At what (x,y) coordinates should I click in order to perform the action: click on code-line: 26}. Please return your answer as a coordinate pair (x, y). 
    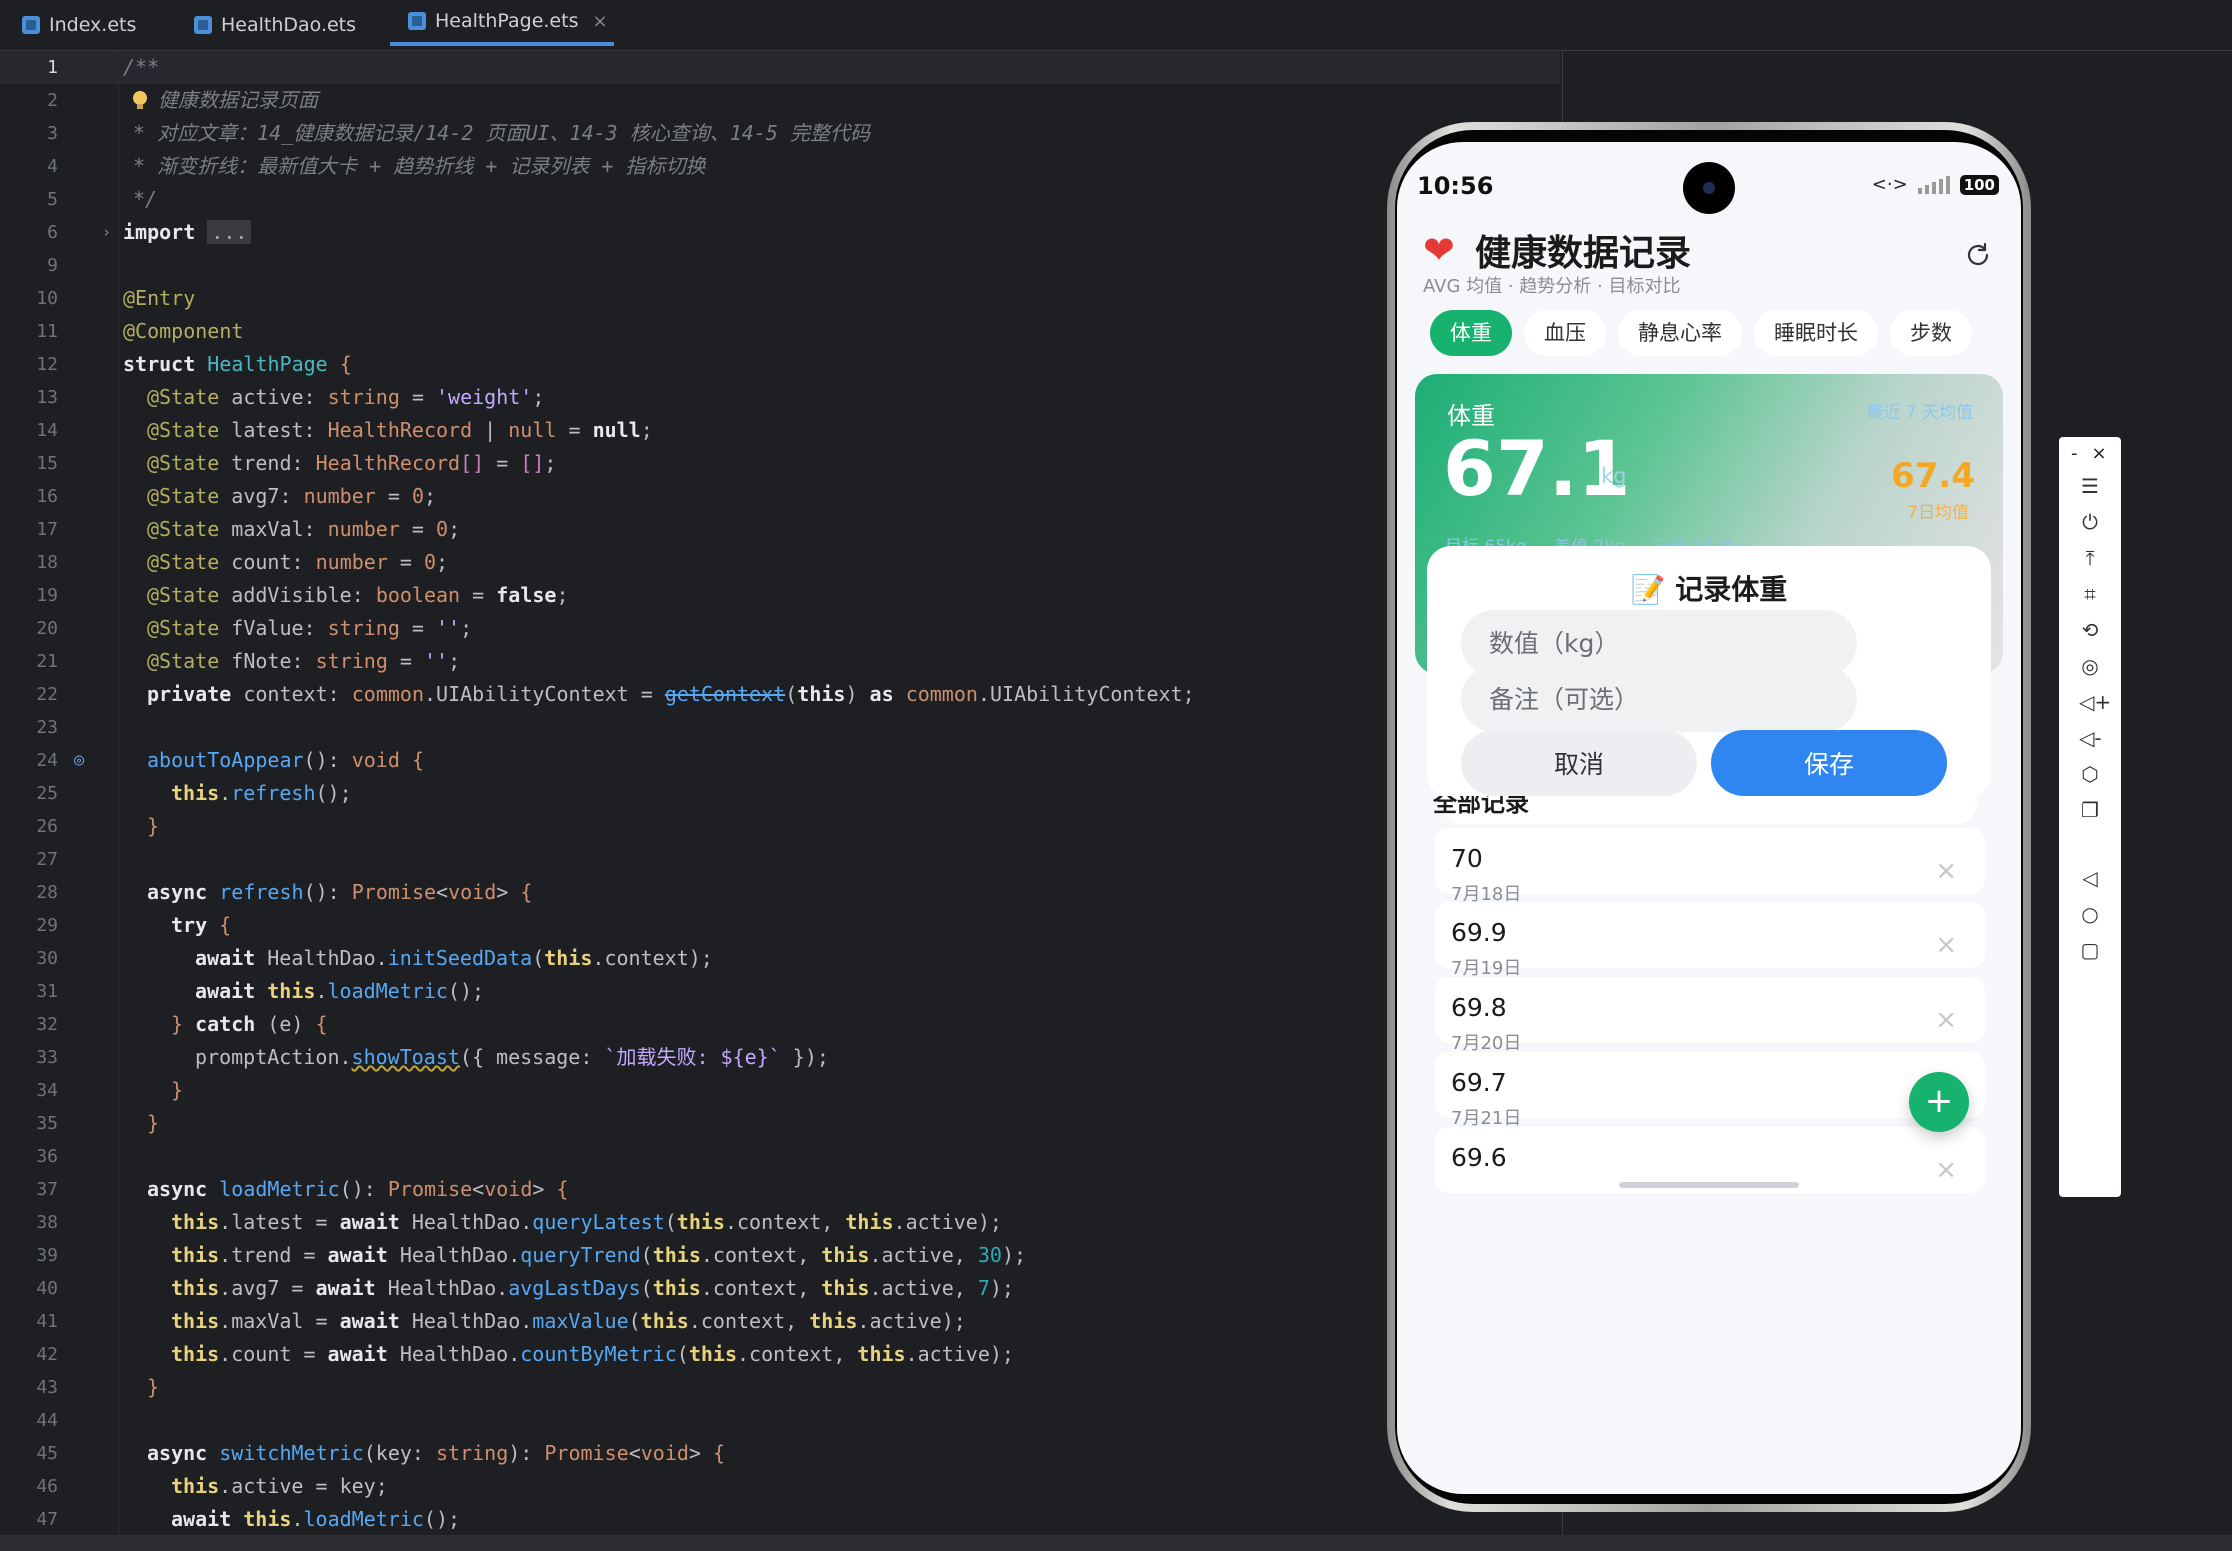
    Looking at the image, I should click on (780, 826).